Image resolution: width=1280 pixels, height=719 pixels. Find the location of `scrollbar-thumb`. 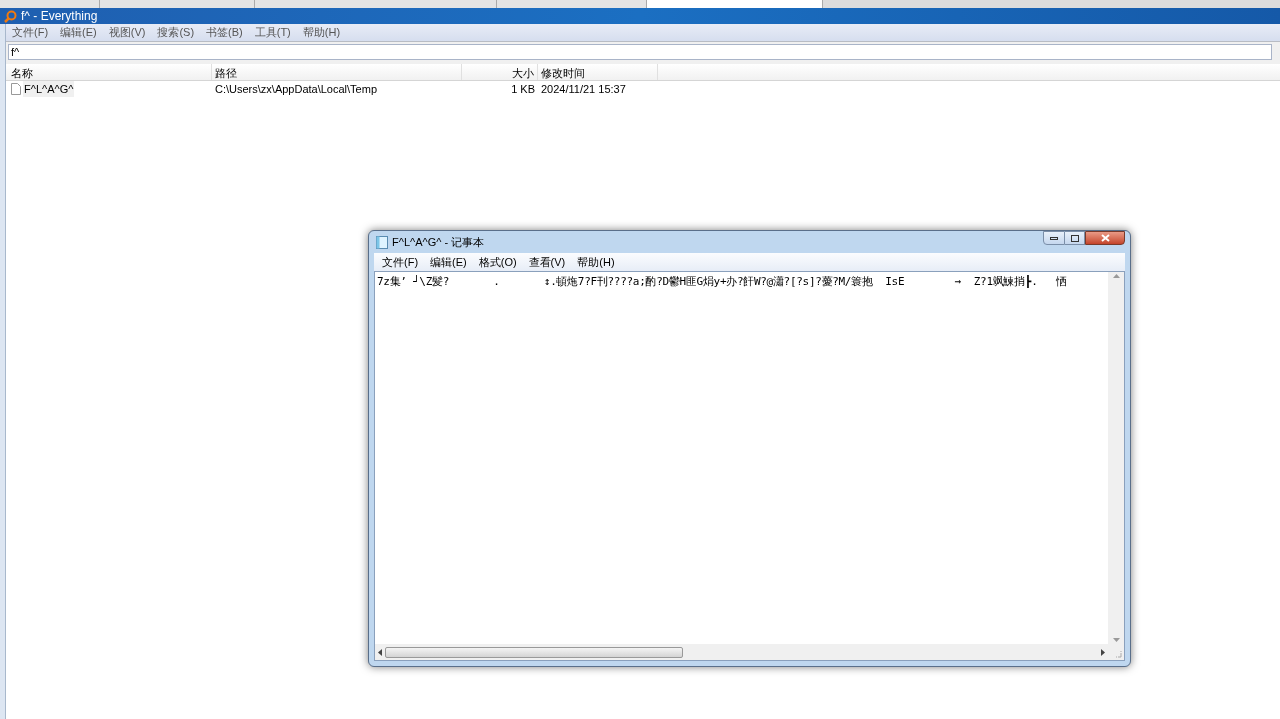

scrollbar-thumb is located at coordinates (534, 652).